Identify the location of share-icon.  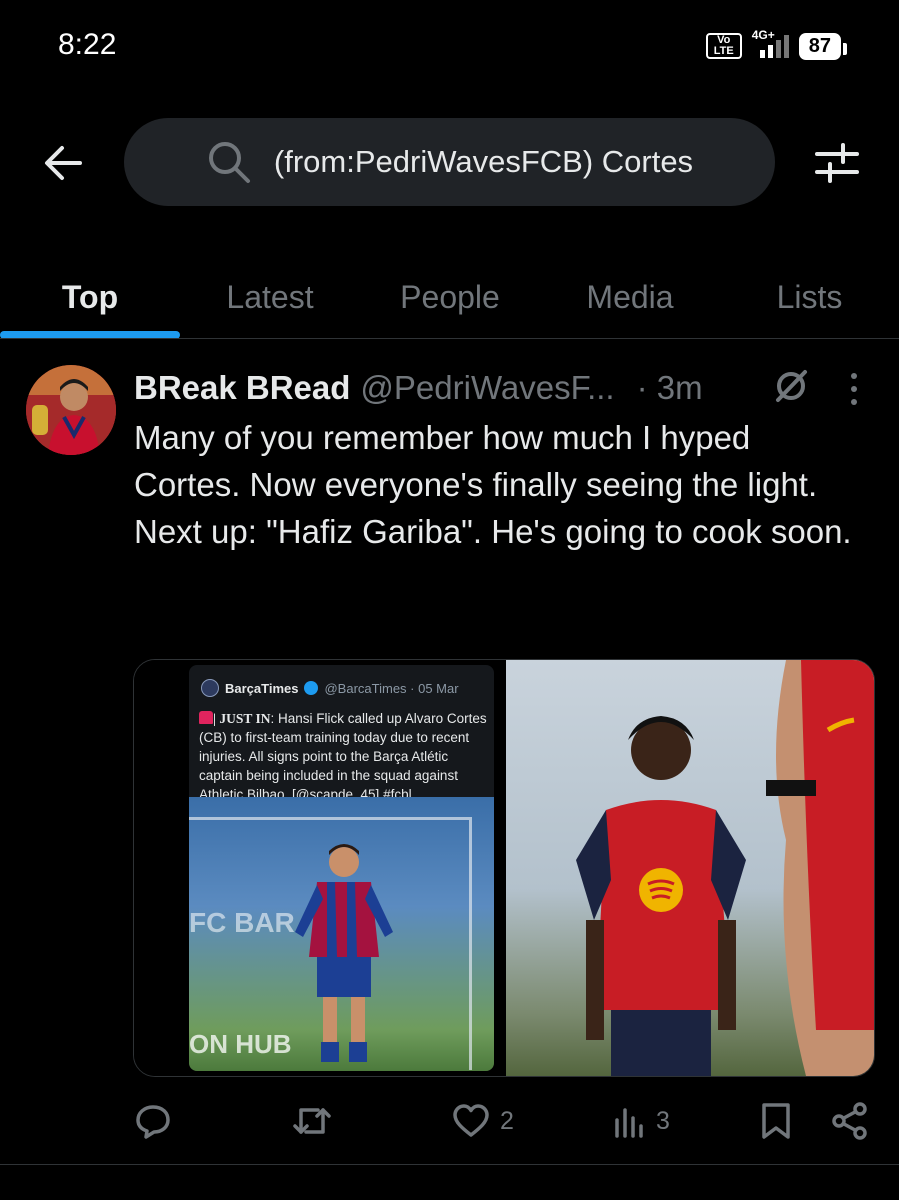
(849, 1121).